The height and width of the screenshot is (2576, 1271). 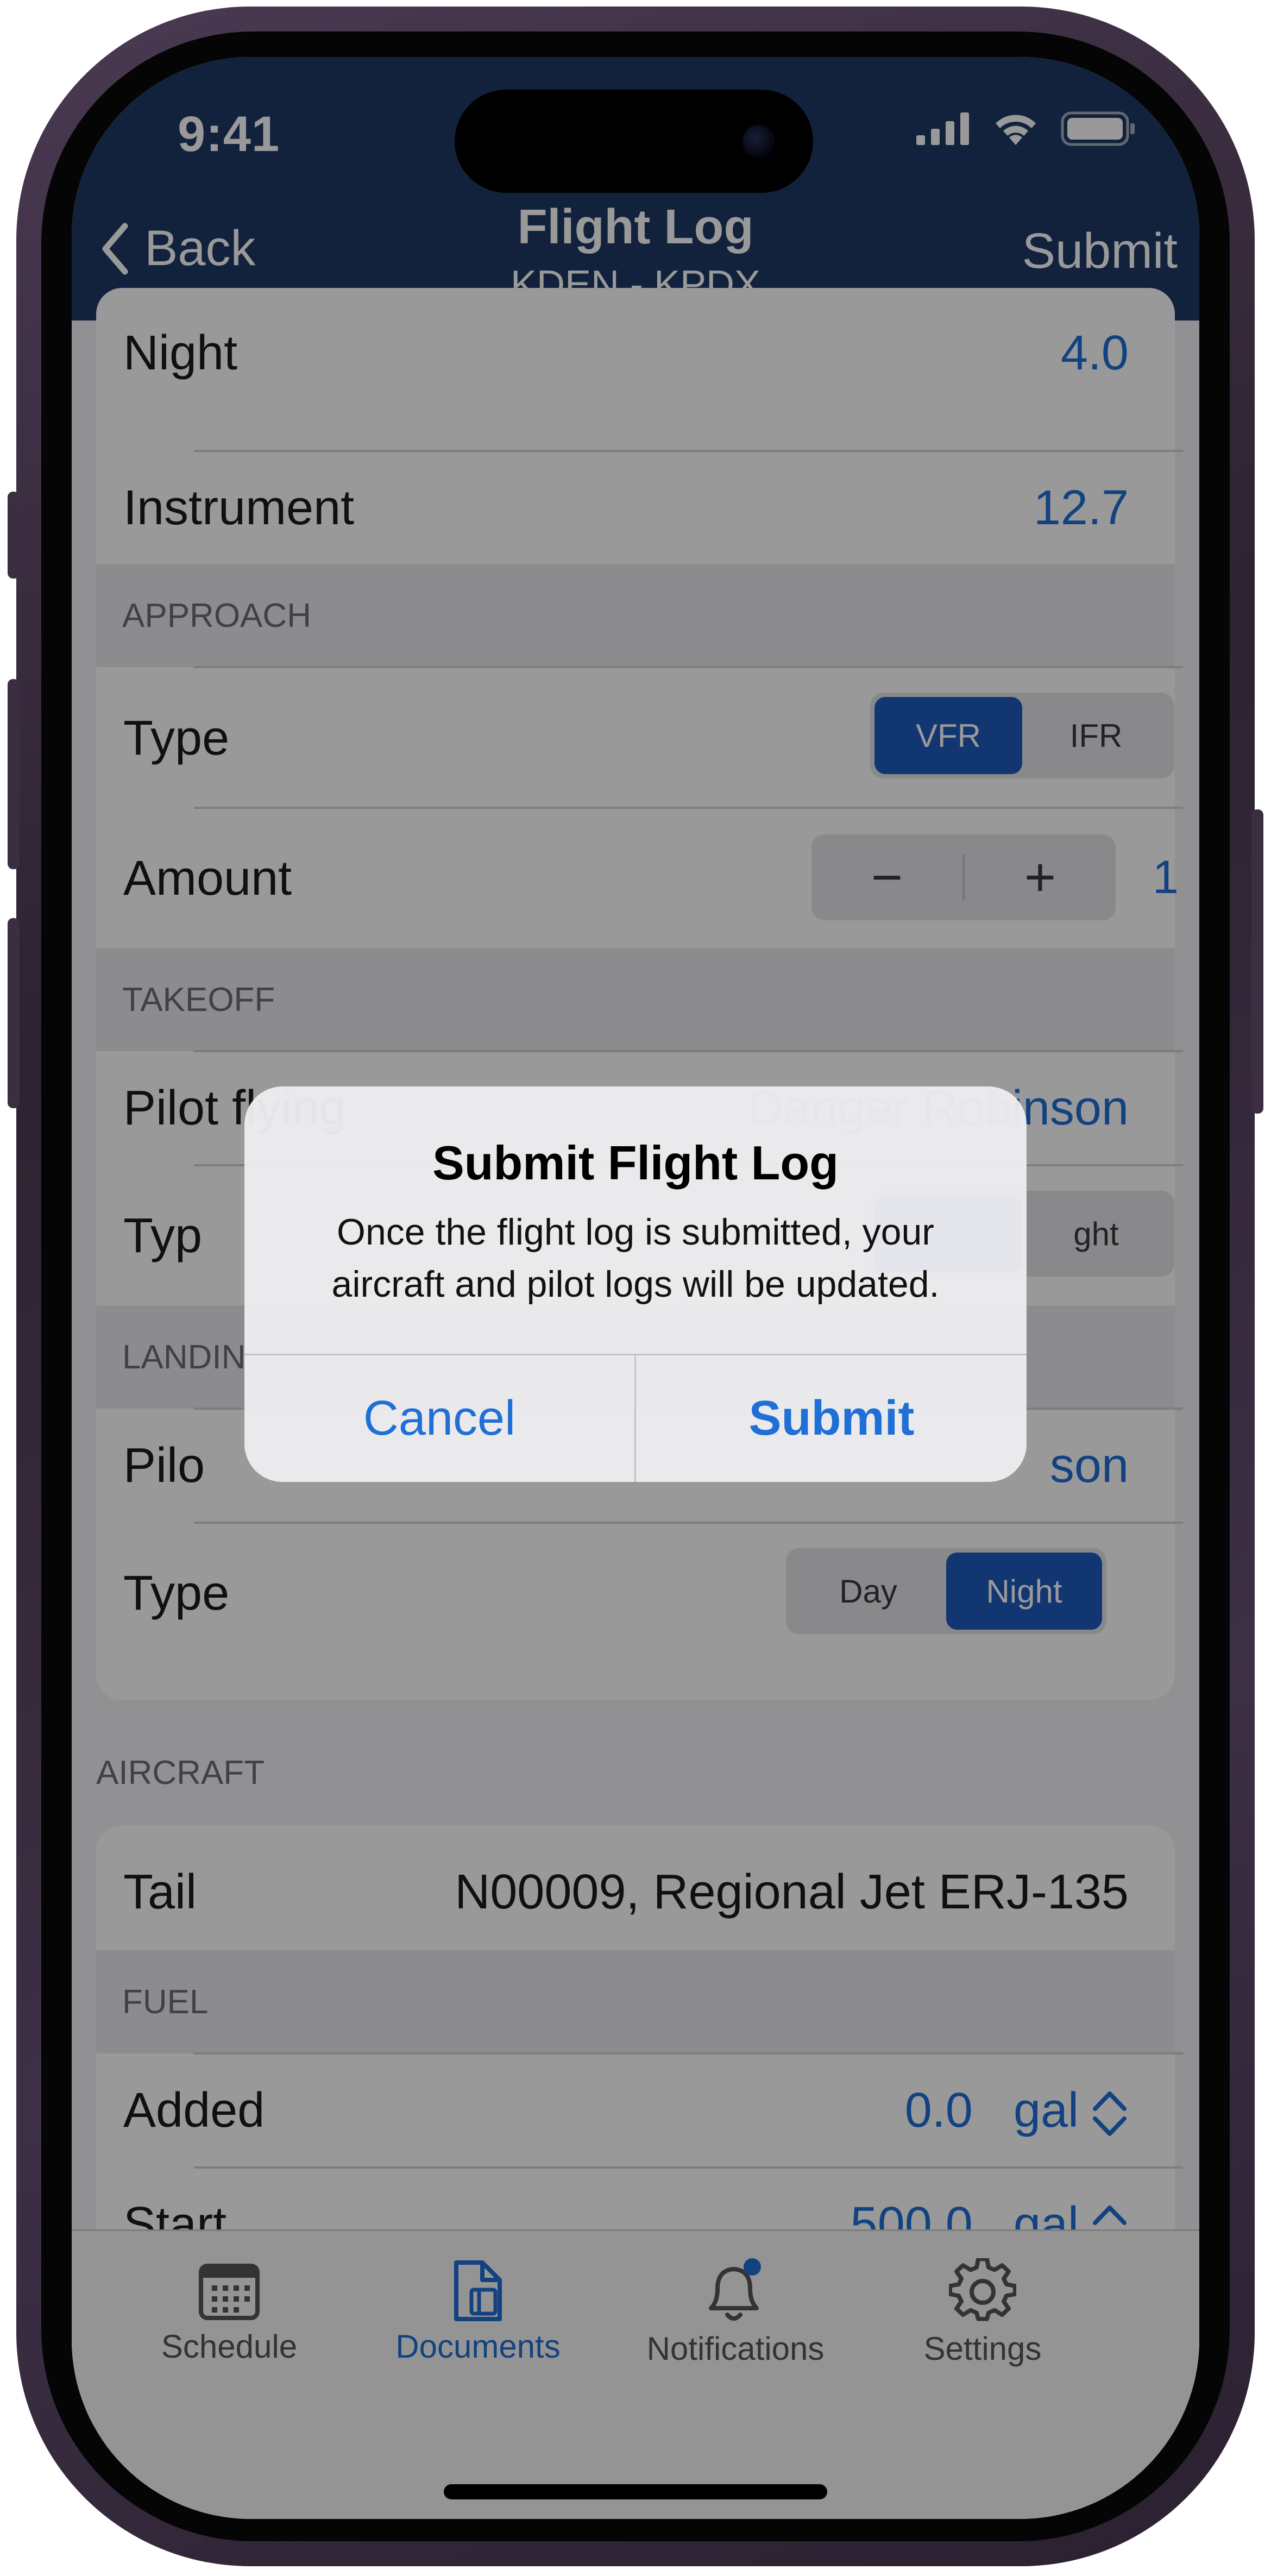 I want to click on power-button, so click(x=1257, y=961).